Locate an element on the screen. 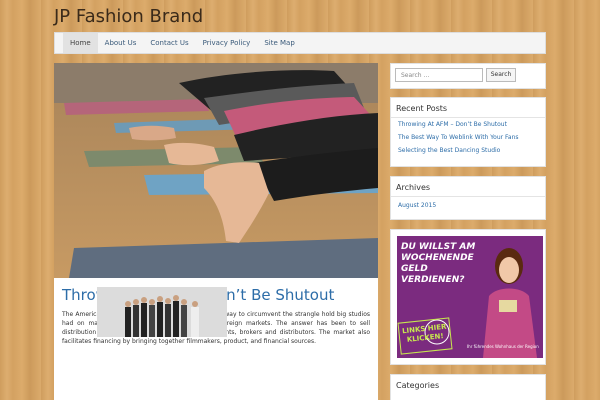 This screenshot has width=600, height=400. group-photo is located at coordinates (162, 312).